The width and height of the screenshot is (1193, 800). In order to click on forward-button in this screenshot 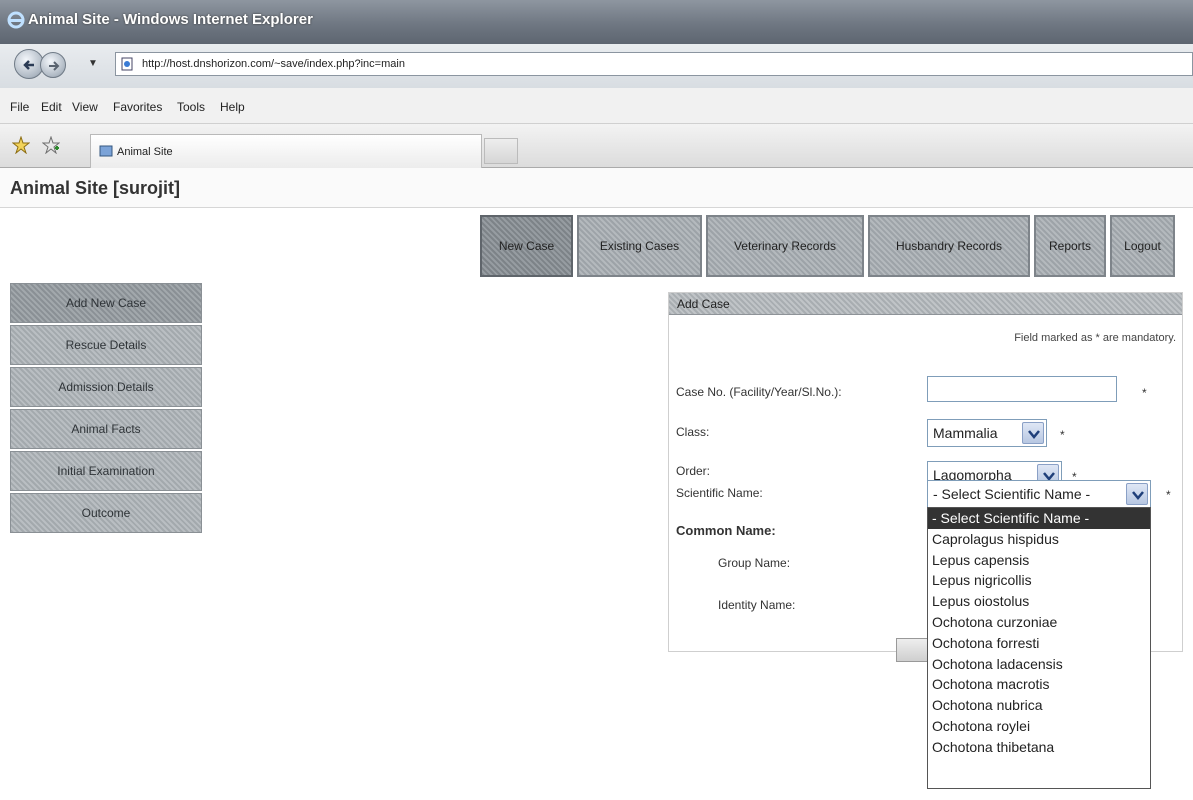, I will do `click(53, 65)`.